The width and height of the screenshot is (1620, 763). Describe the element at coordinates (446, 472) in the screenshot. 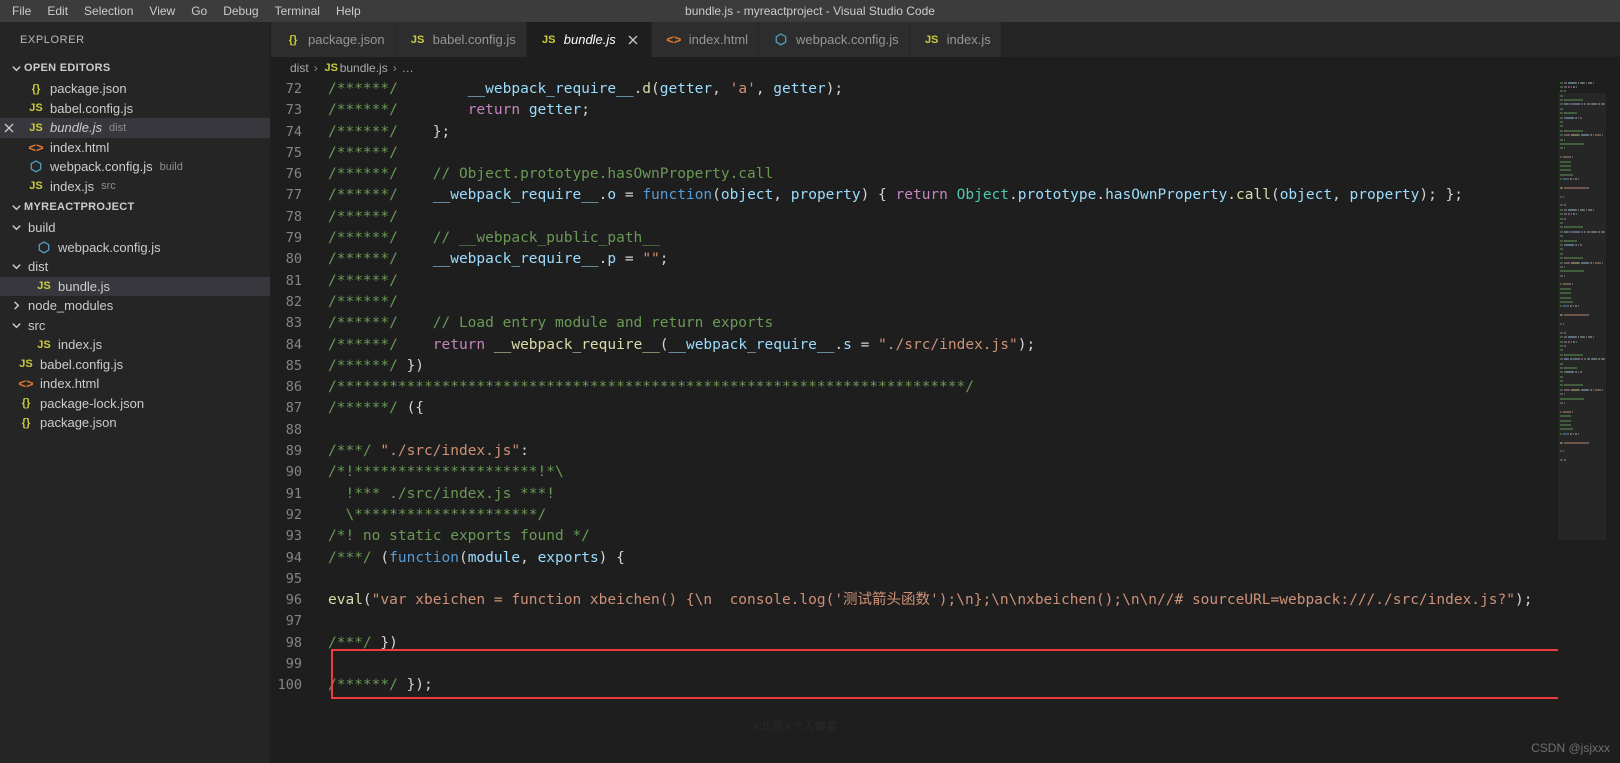

I see `code-token: /*!*********************!*\` at that location.